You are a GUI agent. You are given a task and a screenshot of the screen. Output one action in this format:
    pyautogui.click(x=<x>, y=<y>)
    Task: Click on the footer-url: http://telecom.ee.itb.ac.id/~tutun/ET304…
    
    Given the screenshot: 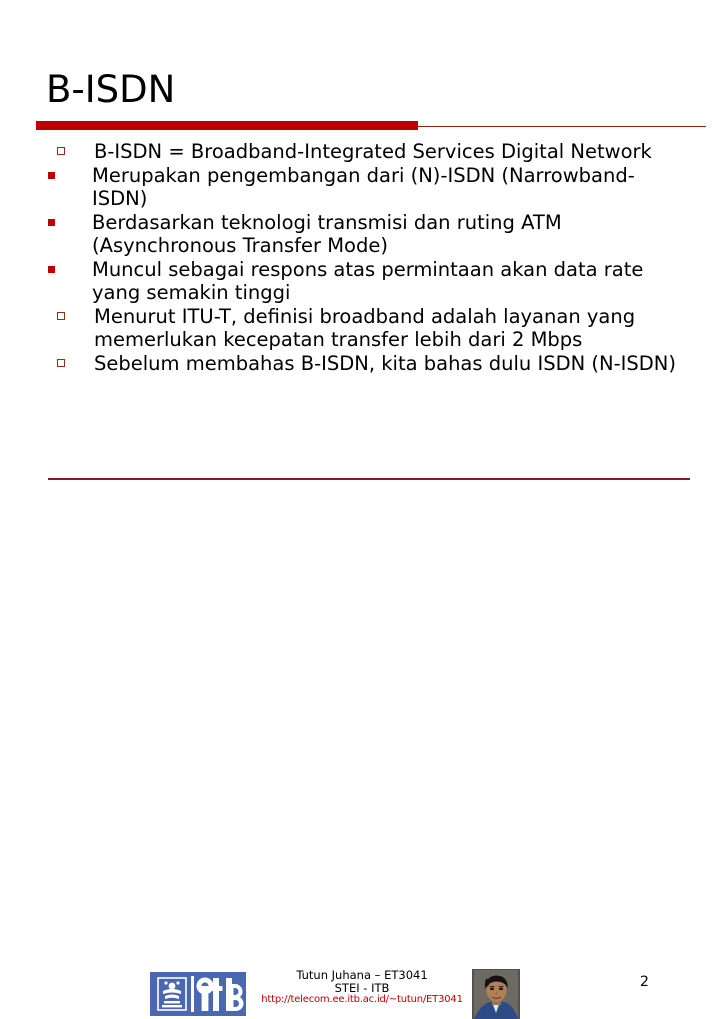 What is the action you would take?
    pyautogui.click(x=362, y=1000)
    